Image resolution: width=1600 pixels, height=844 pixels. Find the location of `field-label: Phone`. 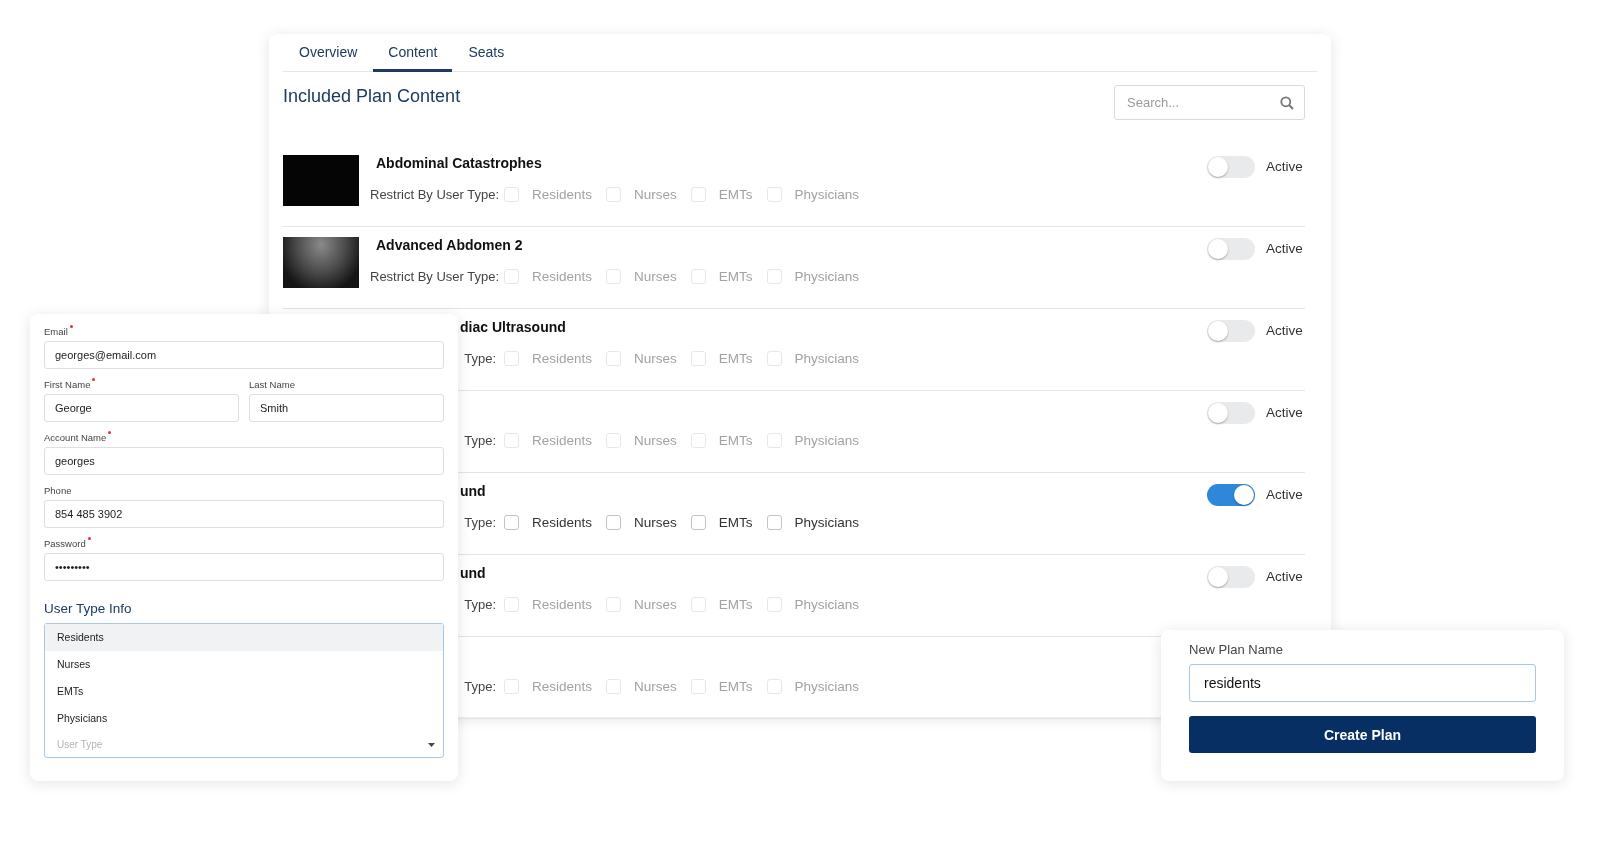

field-label: Phone is located at coordinates (58, 490).